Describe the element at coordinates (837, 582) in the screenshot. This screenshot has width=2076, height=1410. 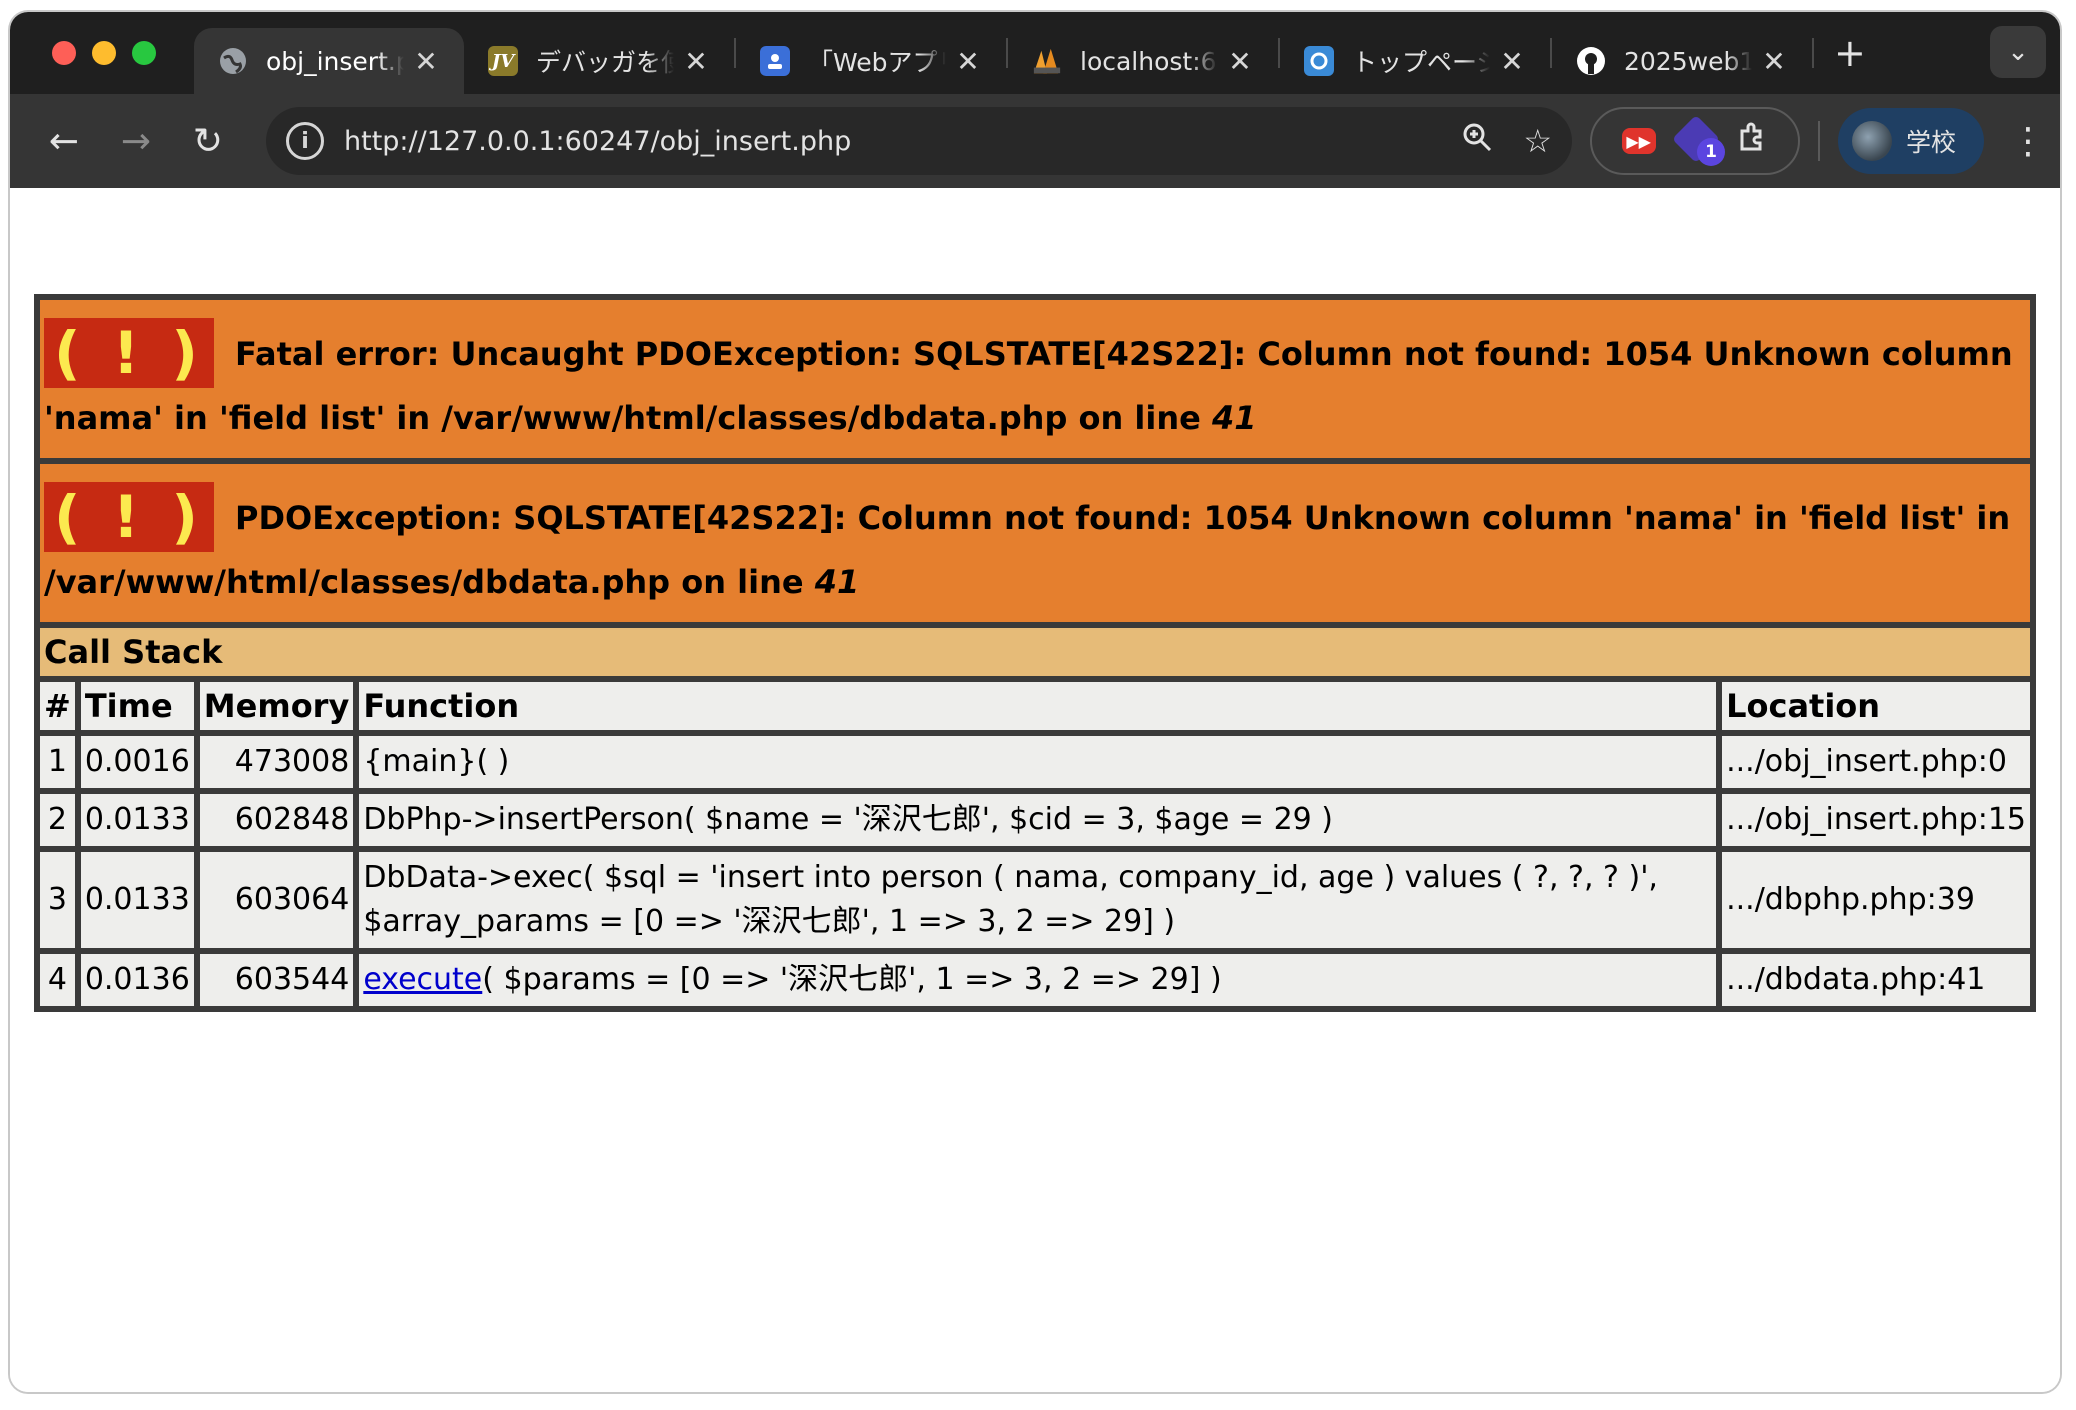
I see `exception-line: 41` at that location.